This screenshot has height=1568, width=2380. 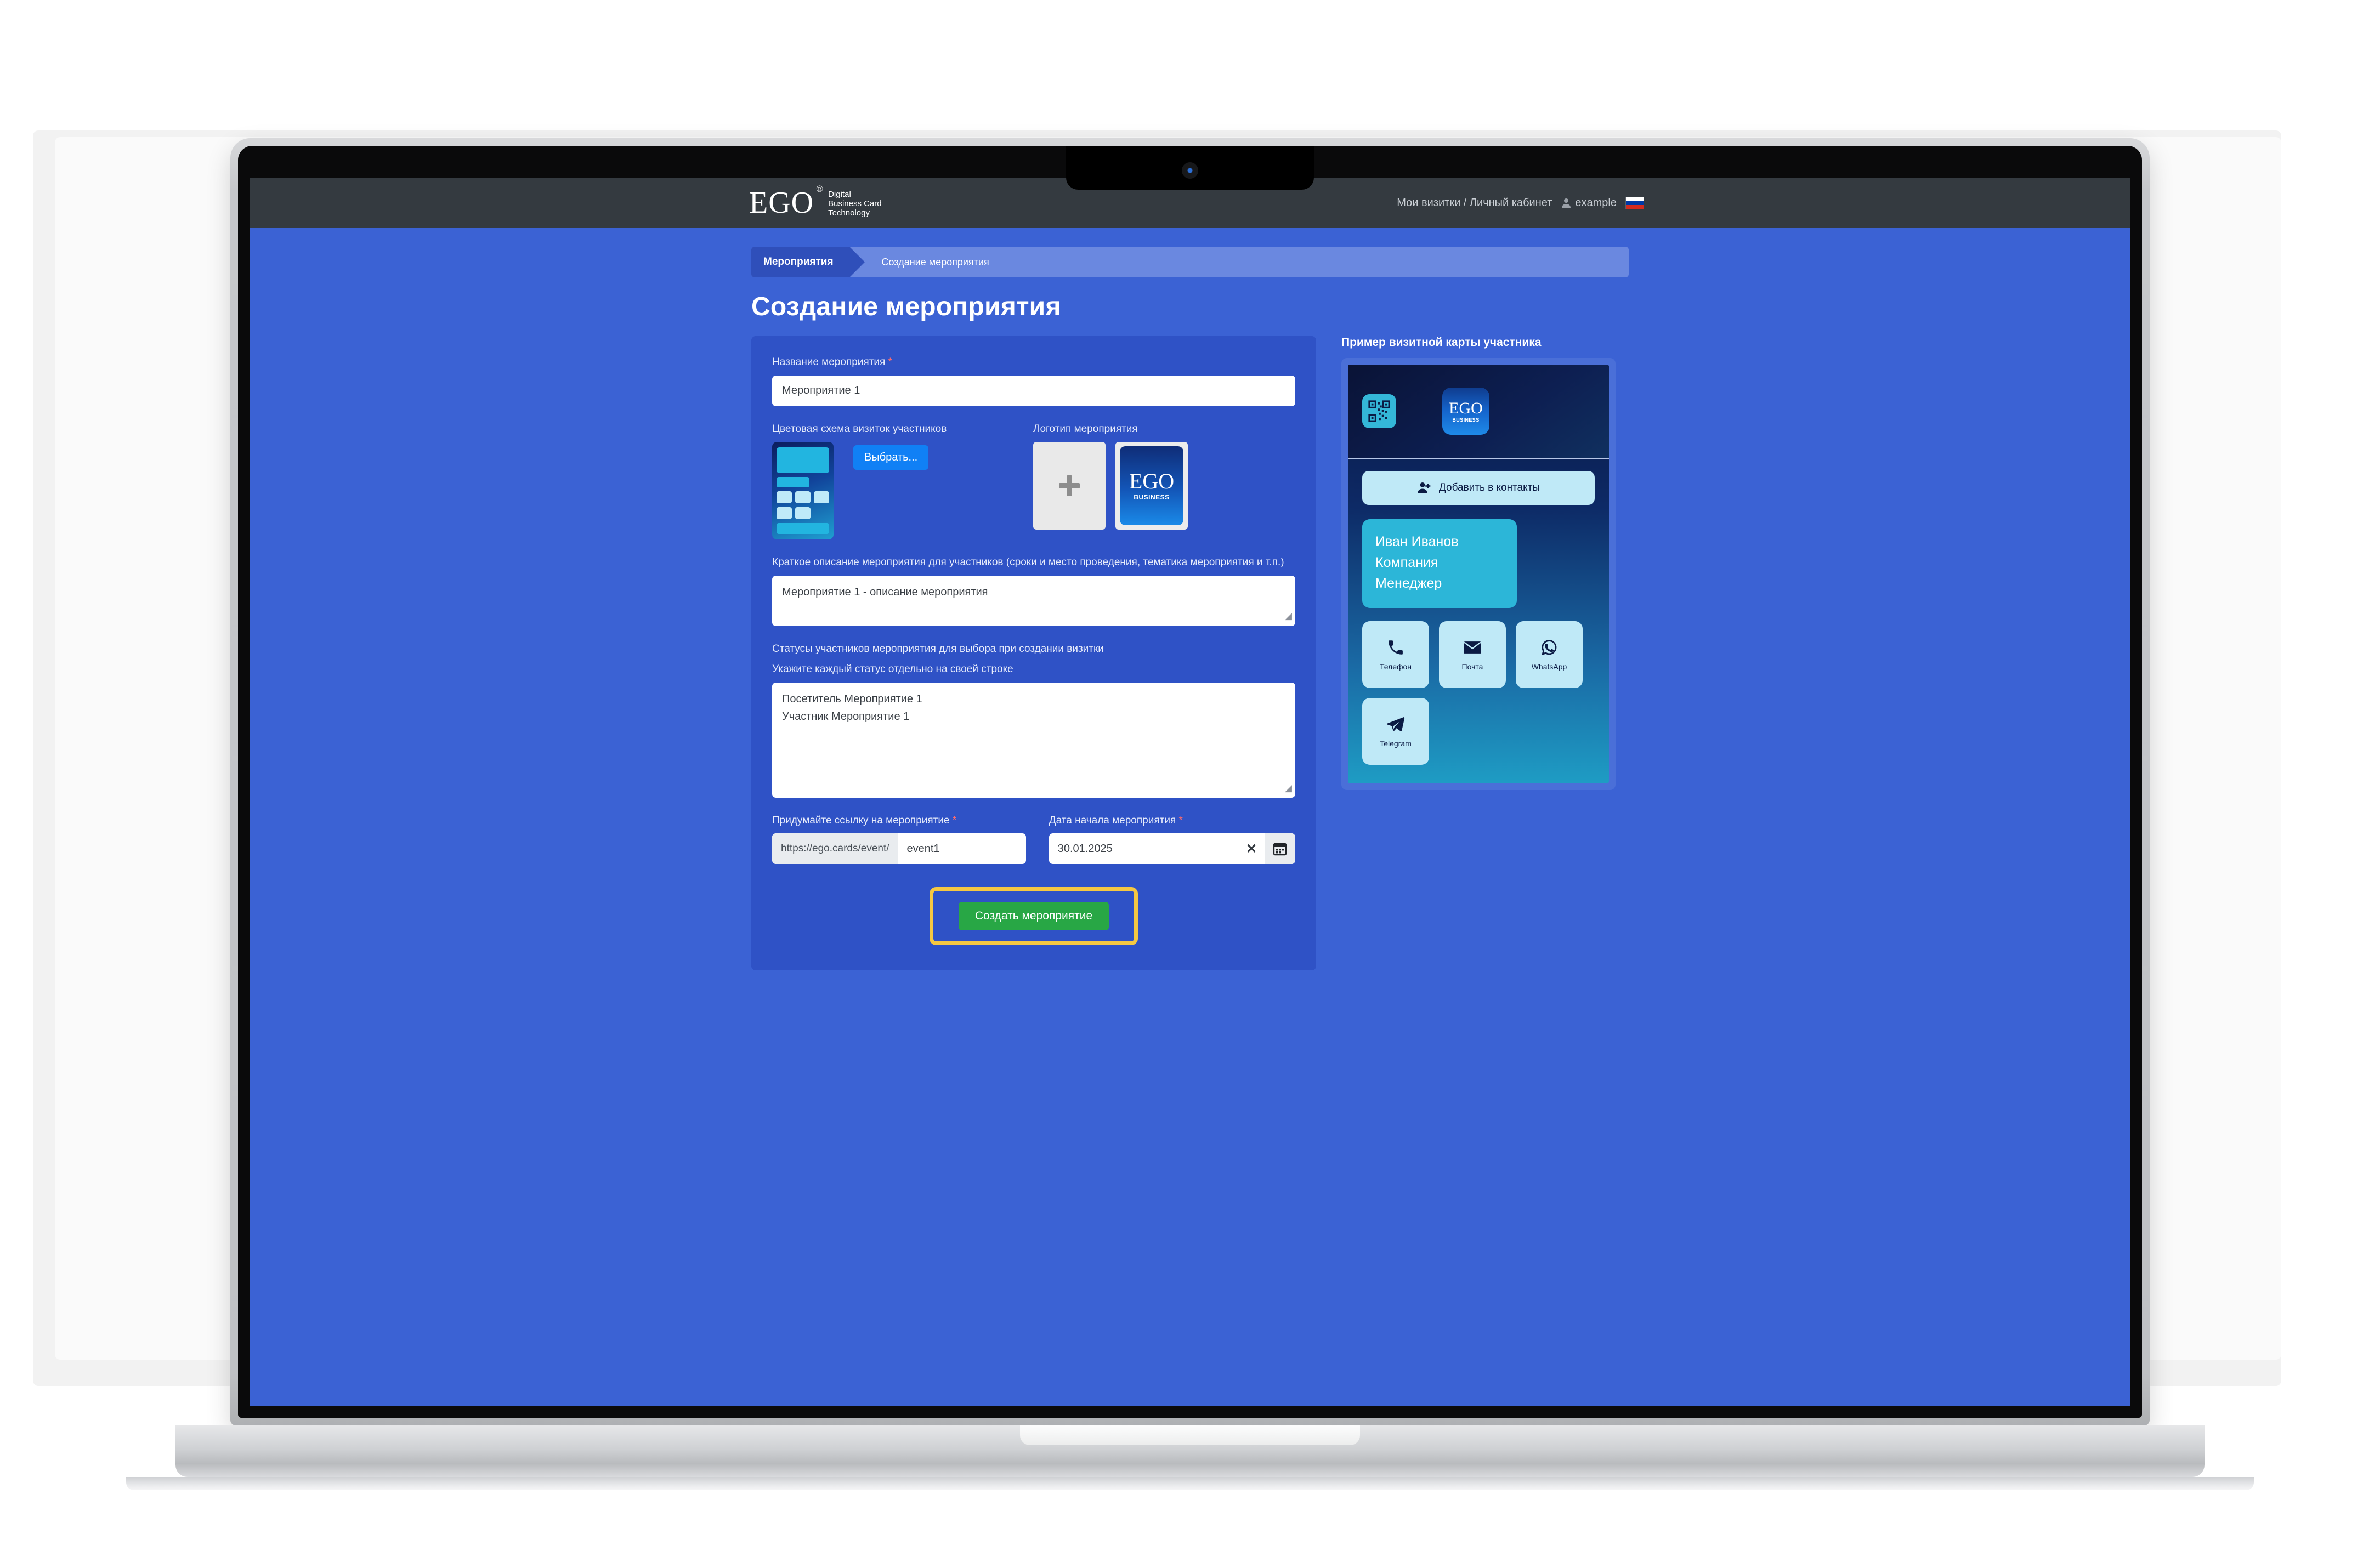 What do you see at coordinates (829, 362) in the screenshot?
I see `label-event-name-text: Название мероприятия` at bounding box center [829, 362].